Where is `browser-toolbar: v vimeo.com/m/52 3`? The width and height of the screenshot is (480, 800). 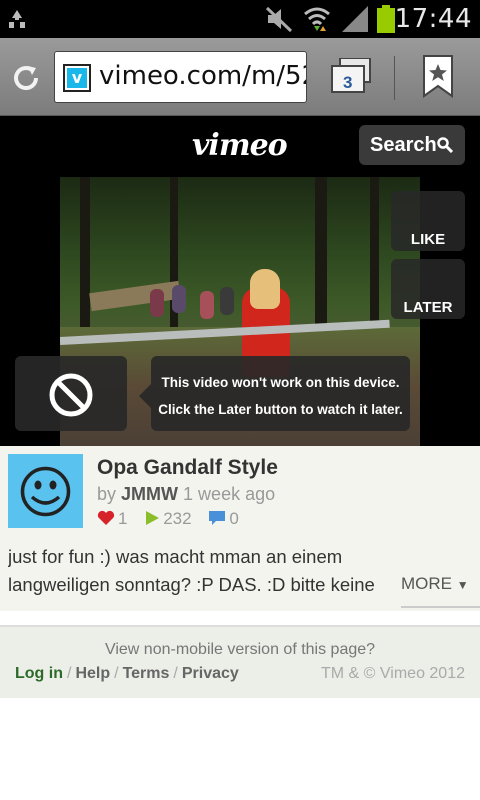 browser-toolbar: v vimeo.com/m/52 3 is located at coordinates (240, 77).